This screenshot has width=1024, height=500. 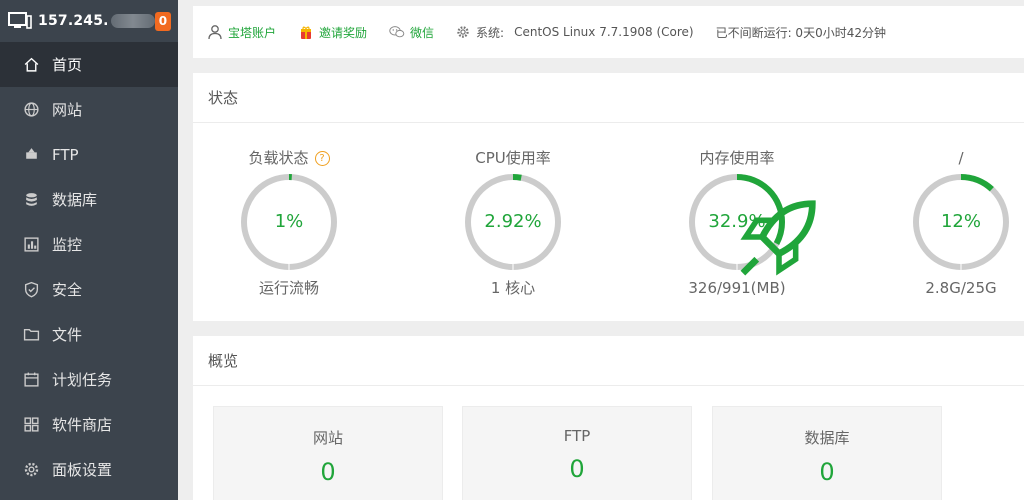 I want to click on memory-gauge: 内存使用率 32.9% 326/991(MB), so click(x=739, y=223).